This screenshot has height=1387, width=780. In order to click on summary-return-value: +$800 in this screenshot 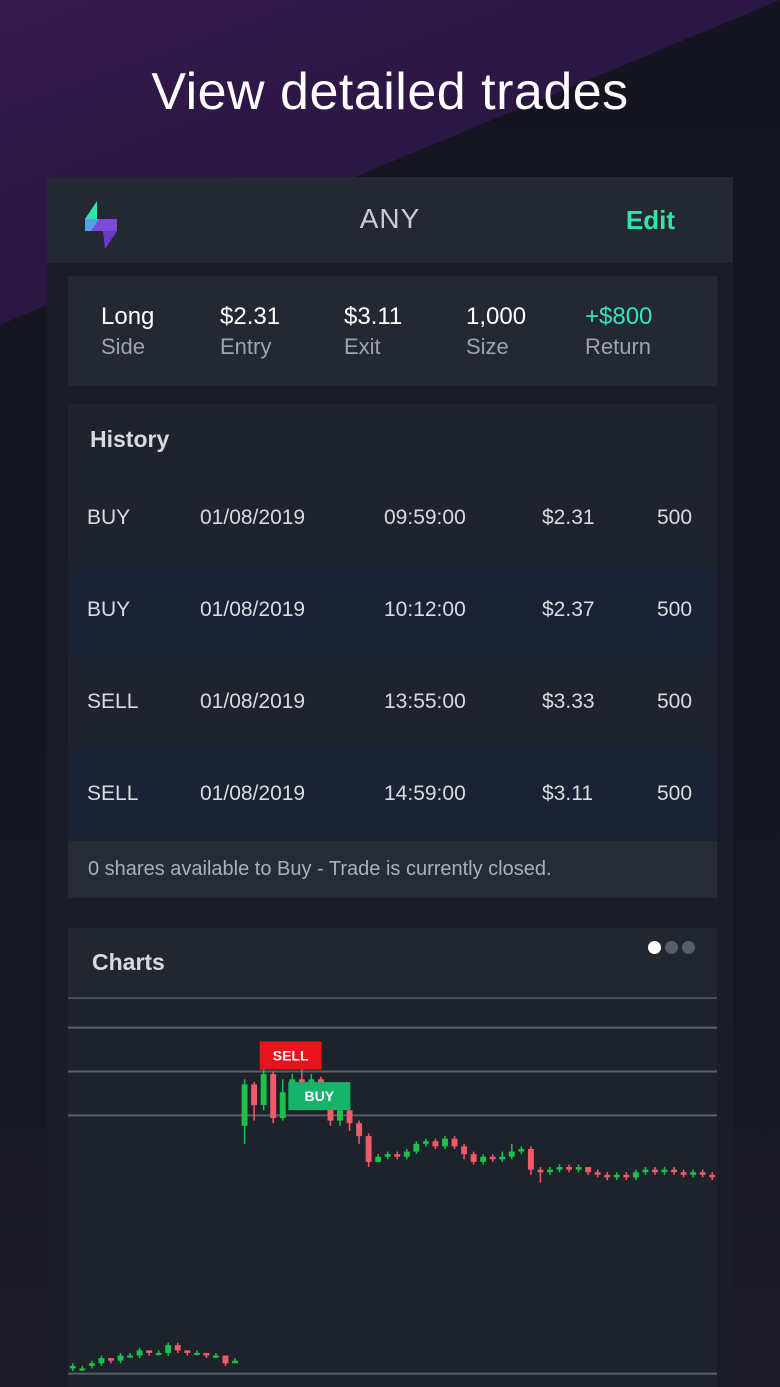, I will do `click(619, 316)`.